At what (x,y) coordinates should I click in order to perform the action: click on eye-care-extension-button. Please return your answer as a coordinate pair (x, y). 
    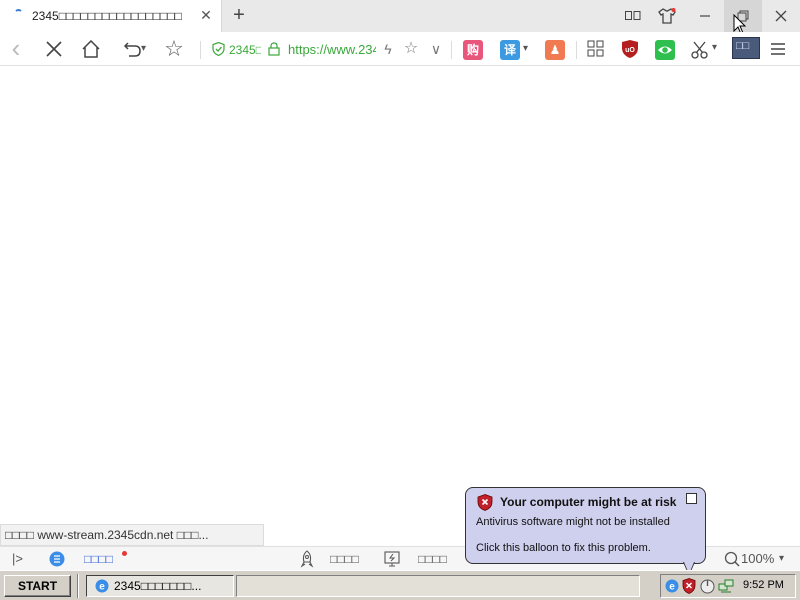
    Looking at the image, I should click on (665, 50).